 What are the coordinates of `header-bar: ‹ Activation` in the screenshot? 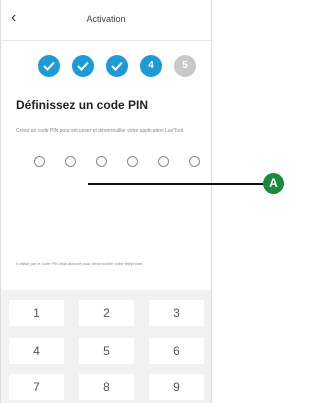 It's located at (106, 20).